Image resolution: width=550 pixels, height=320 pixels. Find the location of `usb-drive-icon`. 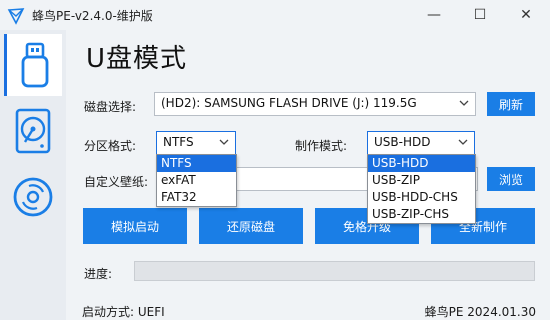

usb-drive-icon is located at coordinates (34, 65).